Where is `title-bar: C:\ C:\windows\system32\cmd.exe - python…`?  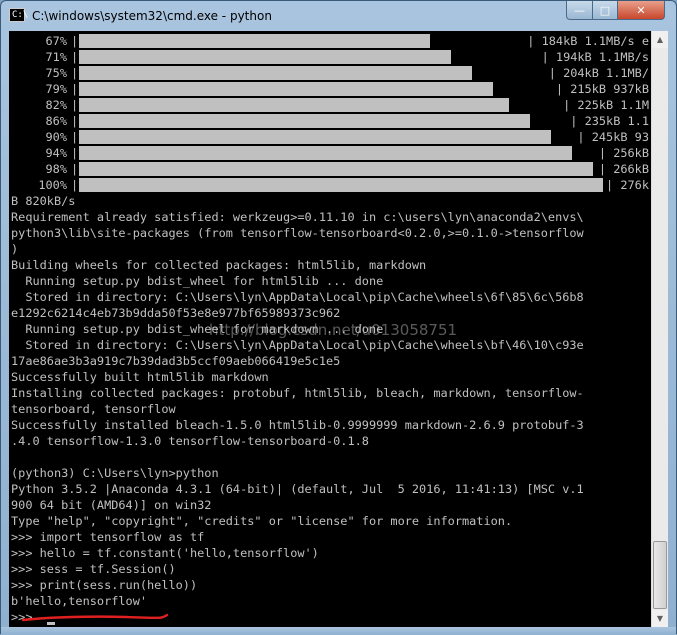 title-bar: C:\ C:\windows\system32\cmd.exe - python… is located at coordinates (338, 16).